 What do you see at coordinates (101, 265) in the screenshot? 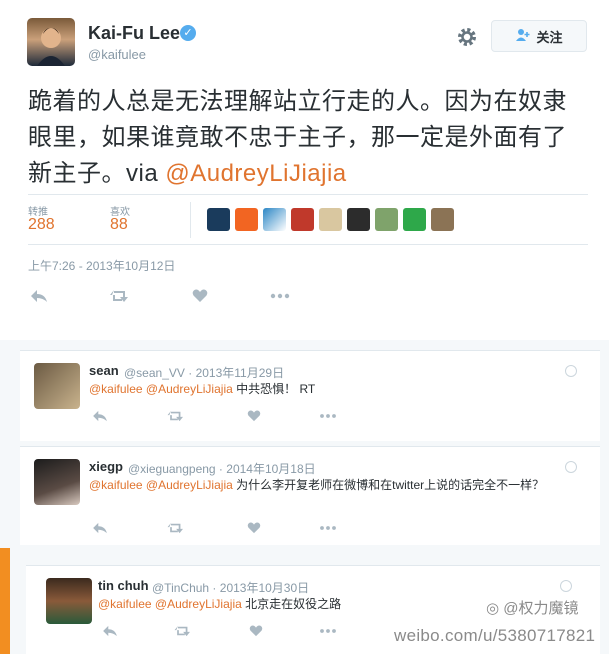
I see `tweet-timestamp: 上午7:26 - 2013年10月12日` at bounding box center [101, 265].